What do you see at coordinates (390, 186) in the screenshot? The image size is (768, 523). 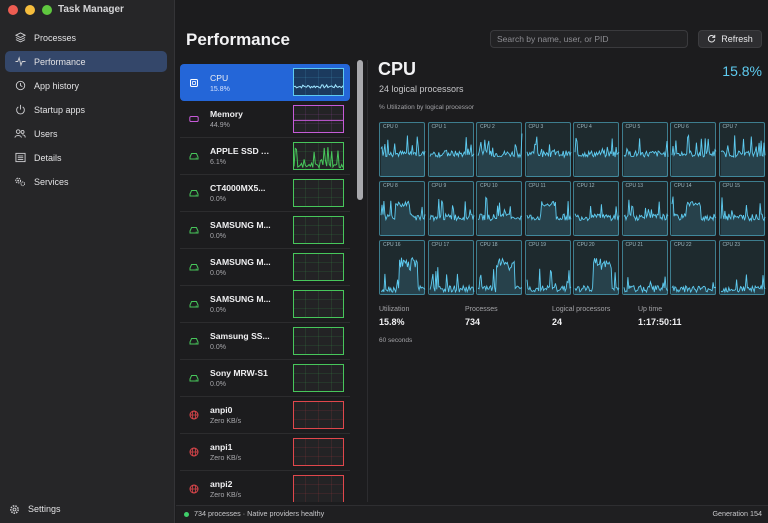 I see `cpu-core-label: CPU 8` at bounding box center [390, 186].